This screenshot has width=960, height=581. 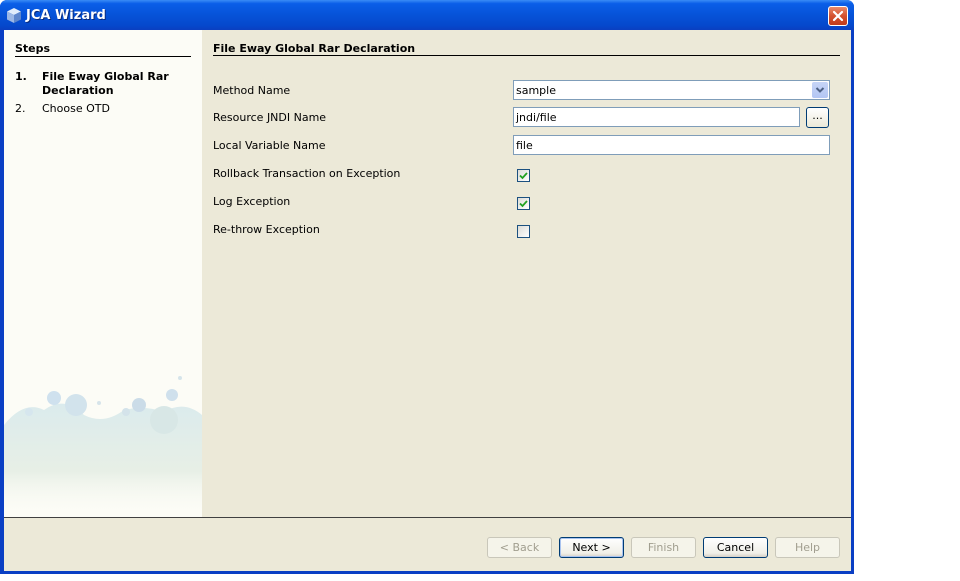 What do you see at coordinates (33, 48) in the screenshot?
I see `steps-title: Steps` at bounding box center [33, 48].